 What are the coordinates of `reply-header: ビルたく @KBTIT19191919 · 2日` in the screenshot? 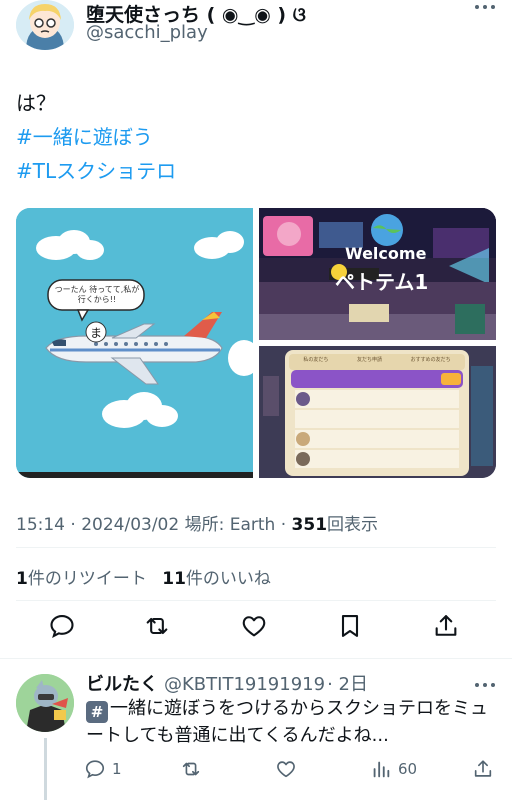 It's located at (227, 683).